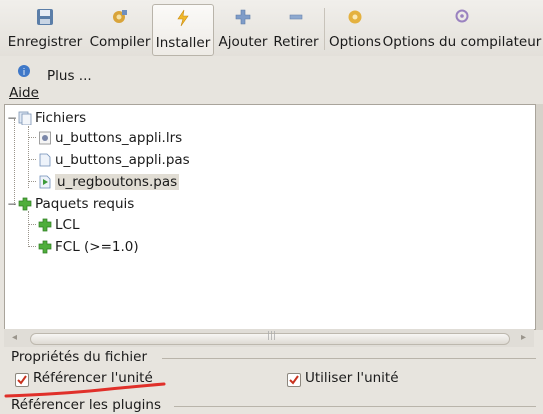  What do you see at coordinates (45, 17) in the screenshot?
I see `save-icon` at bounding box center [45, 17].